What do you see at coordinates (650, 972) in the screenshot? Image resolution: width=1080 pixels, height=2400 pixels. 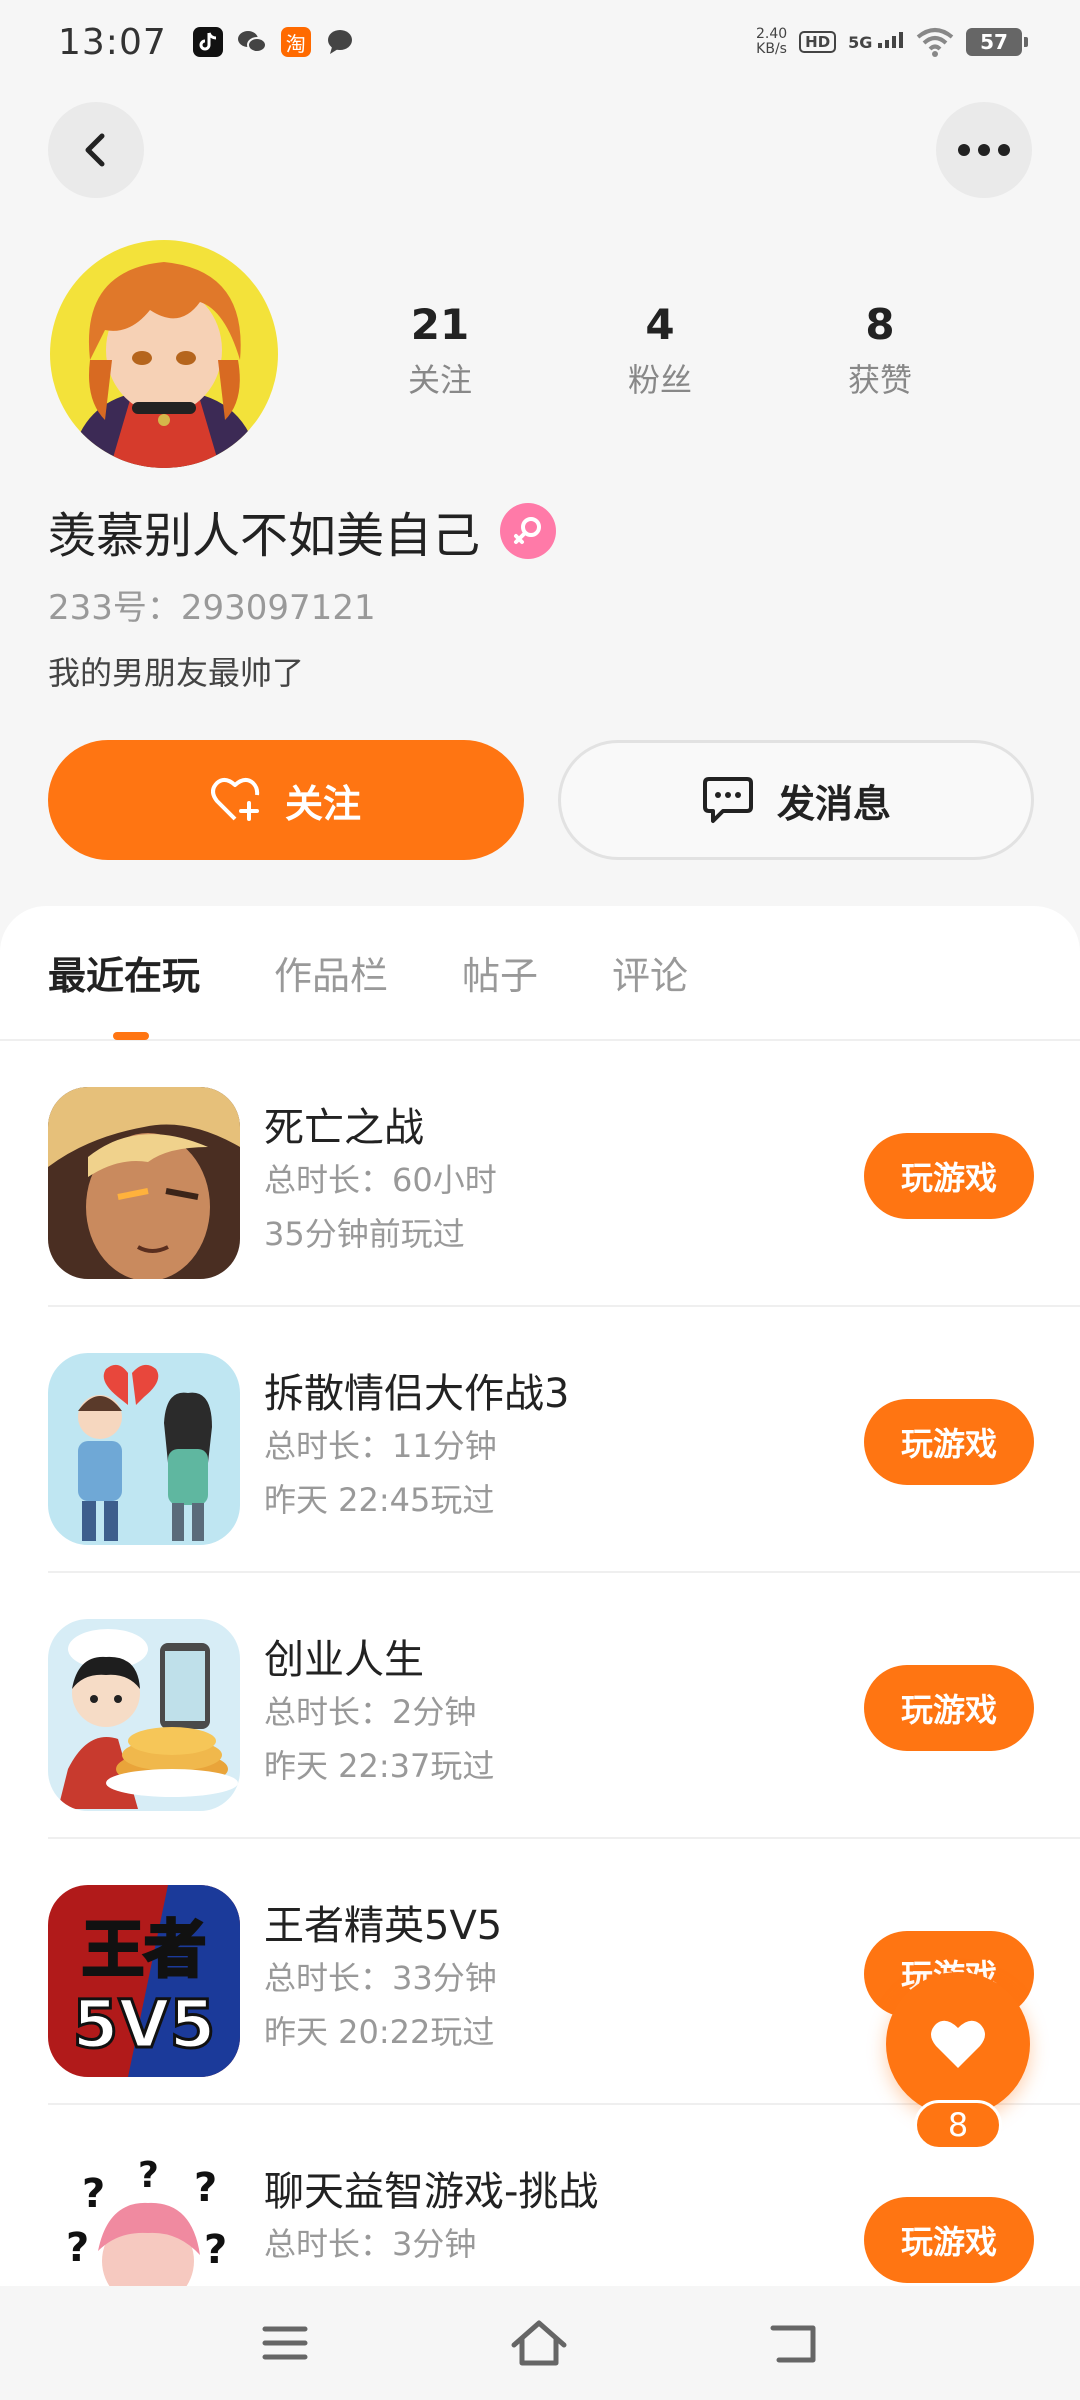 I see `tab-comments: 评论` at bounding box center [650, 972].